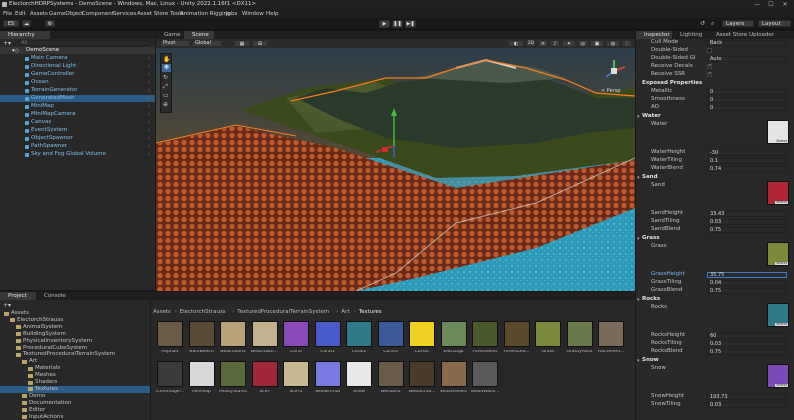  Describe the element at coordinates (166, 68) in the screenshot. I see `move-tool-icon: ✥` at that location.